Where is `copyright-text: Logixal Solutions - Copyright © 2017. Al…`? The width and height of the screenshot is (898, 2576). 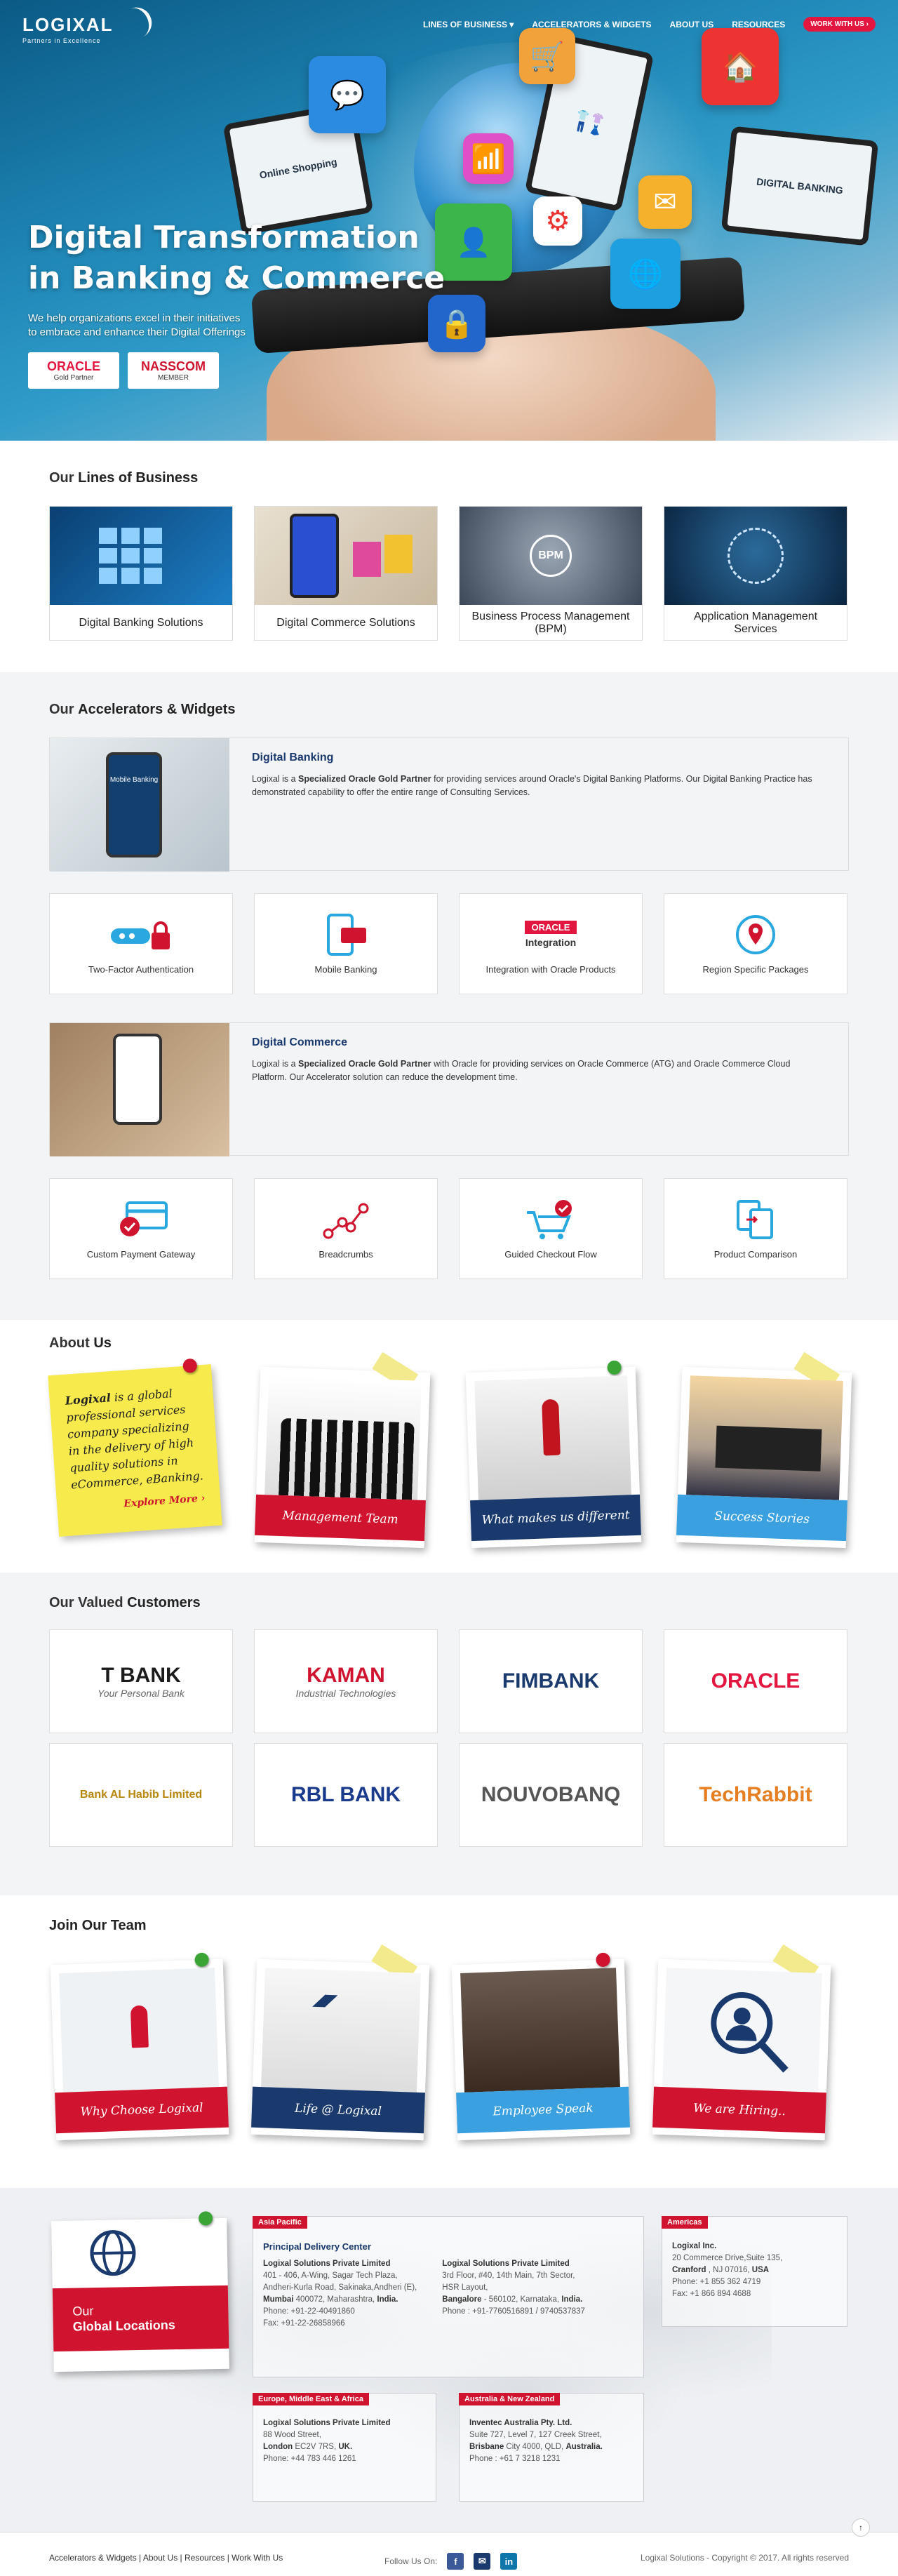 copyright-text: Logixal Solutions - Copyright © 2017. Al… is located at coordinates (745, 2558).